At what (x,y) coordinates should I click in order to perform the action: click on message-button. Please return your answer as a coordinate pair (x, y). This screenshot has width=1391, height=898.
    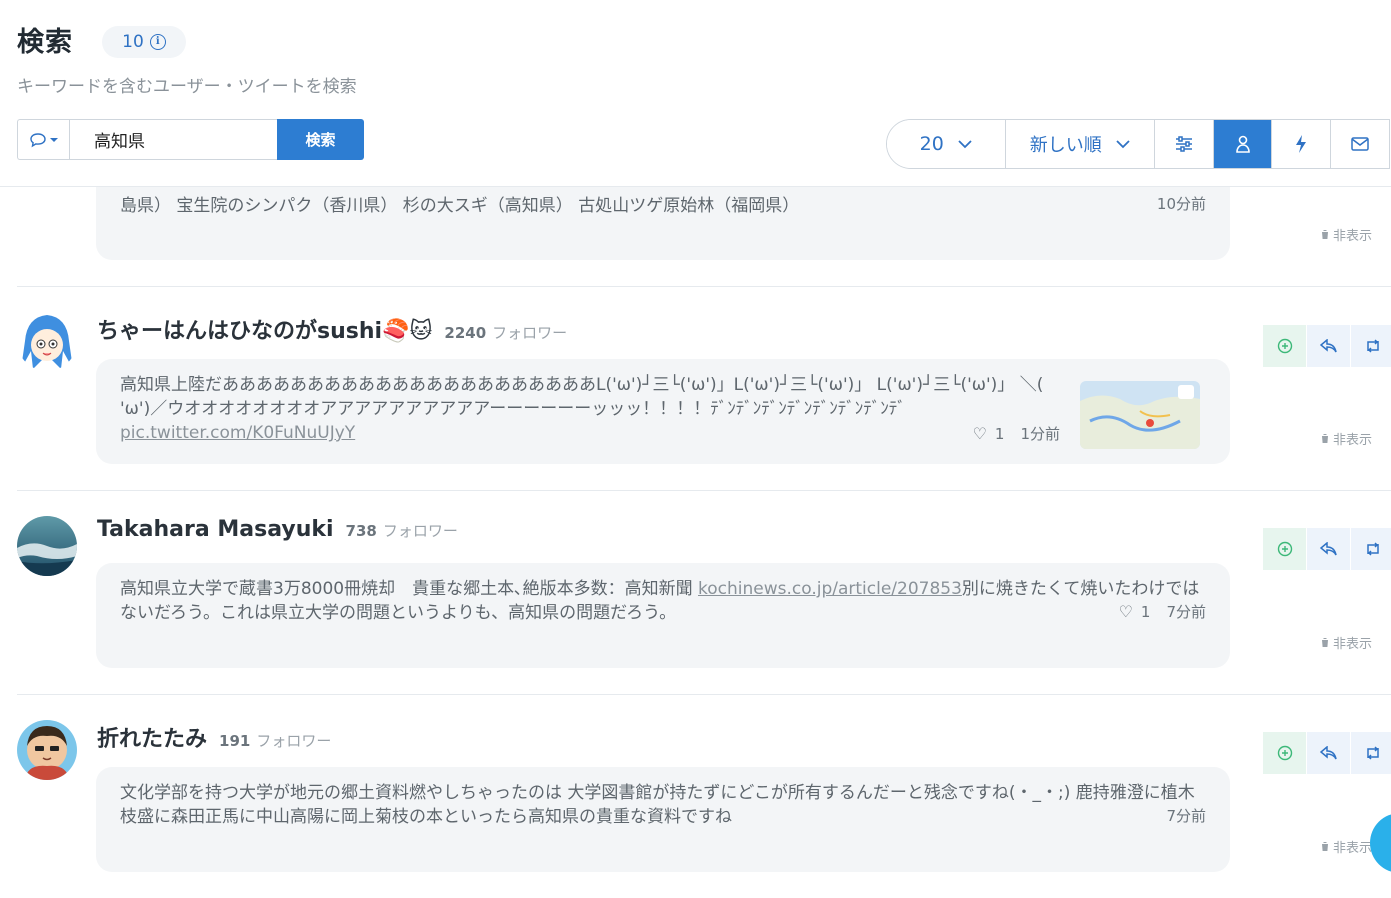
    Looking at the image, I should click on (1359, 144).